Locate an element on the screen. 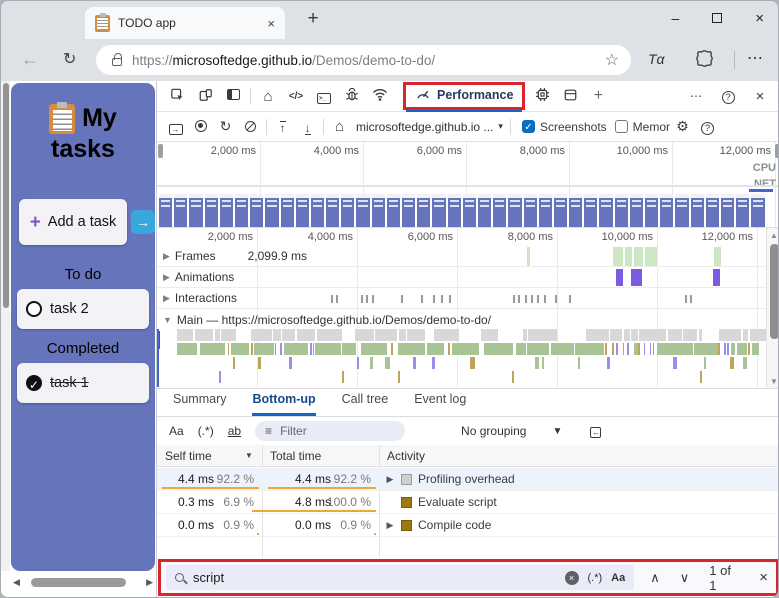 This screenshot has height=598, width=779. details-tab-call-tree: Call tree is located at coordinates (365, 404).